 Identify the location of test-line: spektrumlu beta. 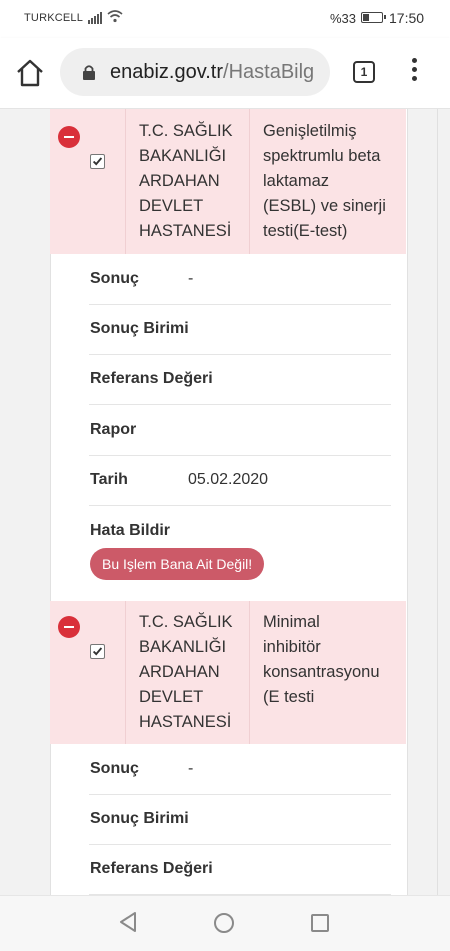
(322, 156).